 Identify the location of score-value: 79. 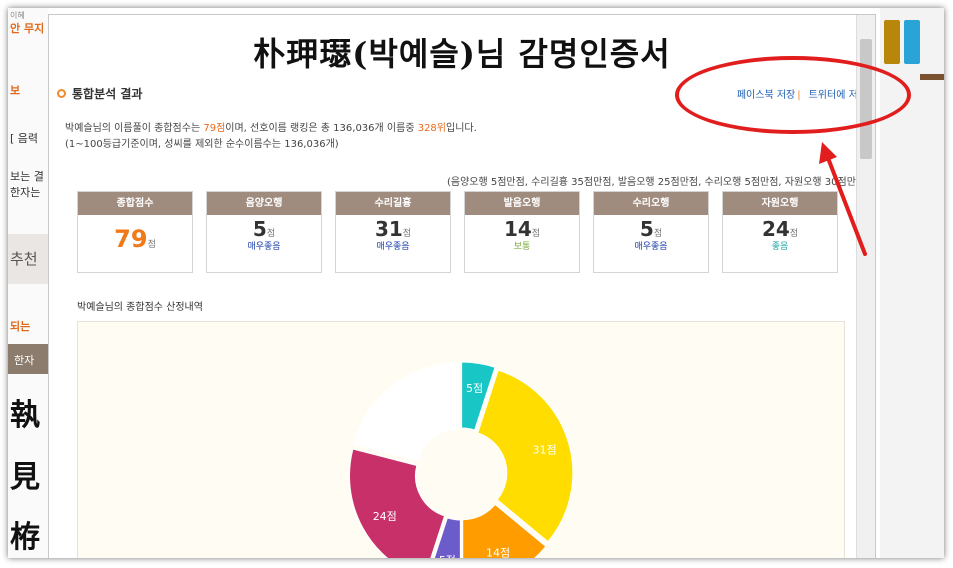
(131, 239).